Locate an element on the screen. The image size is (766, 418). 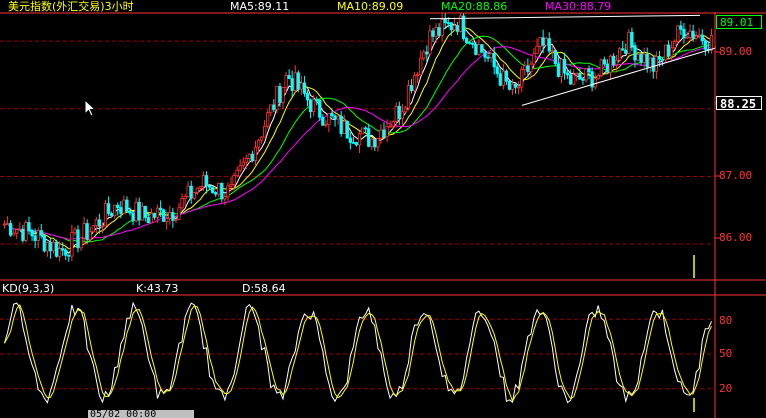
ma5-legend: MA5:89.11 is located at coordinates (260, 6).